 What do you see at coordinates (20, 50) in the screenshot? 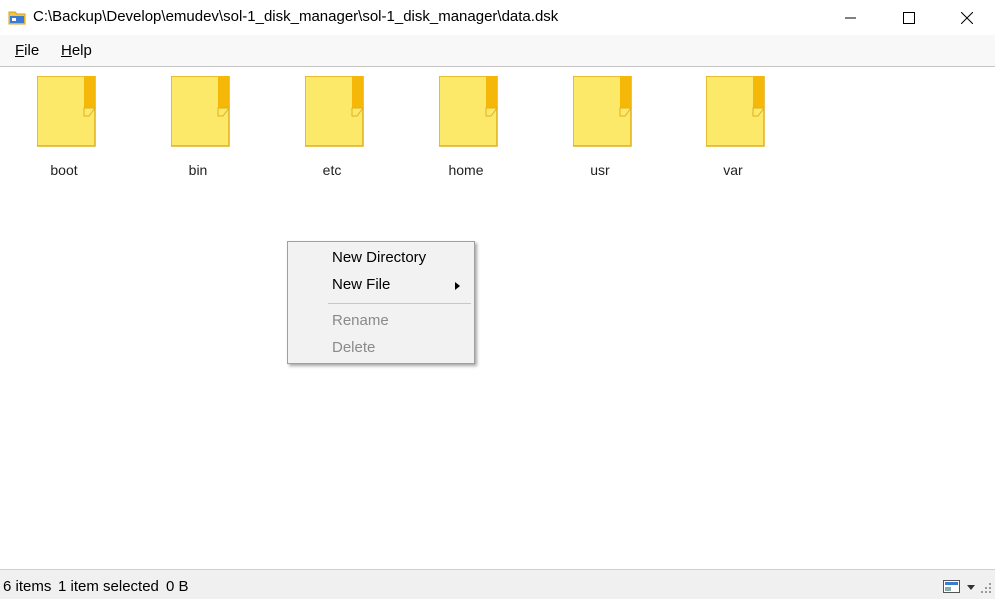
I see `menu-file-mnemonic: F` at bounding box center [20, 50].